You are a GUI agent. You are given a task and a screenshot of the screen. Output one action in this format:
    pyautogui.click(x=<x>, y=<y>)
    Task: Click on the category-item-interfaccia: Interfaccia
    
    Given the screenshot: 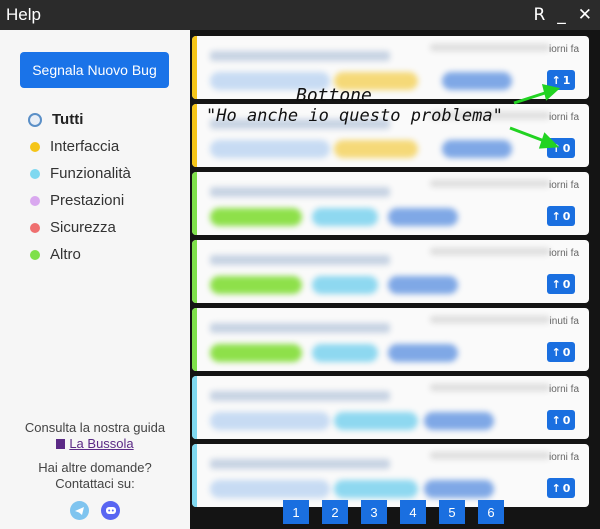 What is the action you would take?
    pyautogui.click(x=80, y=146)
    